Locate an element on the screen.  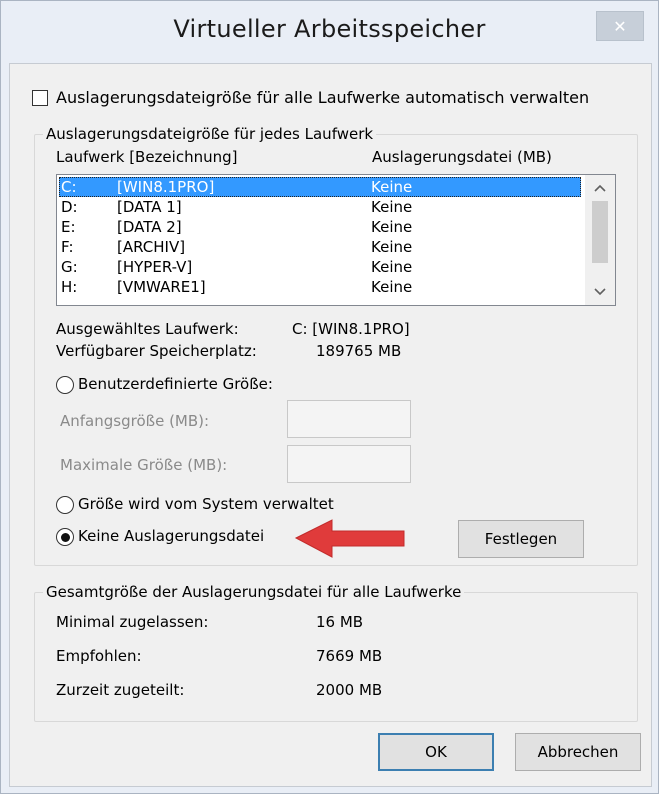
chevron-down-icon is located at coordinates (600, 292).